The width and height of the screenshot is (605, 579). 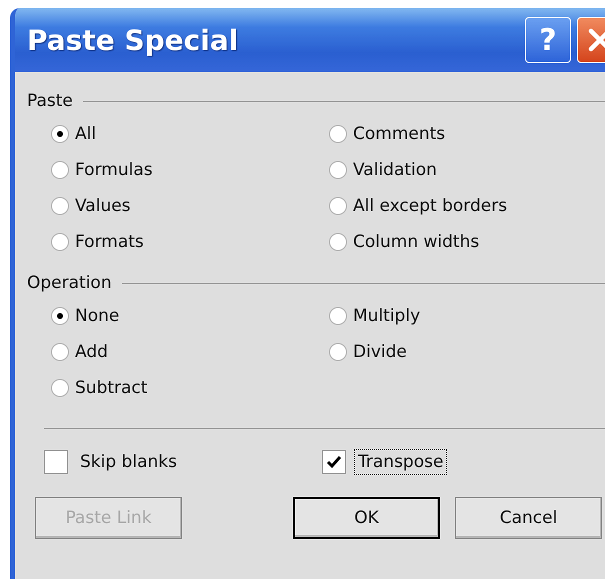 What do you see at coordinates (380, 352) in the screenshot?
I see `option-label: Divide` at bounding box center [380, 352].